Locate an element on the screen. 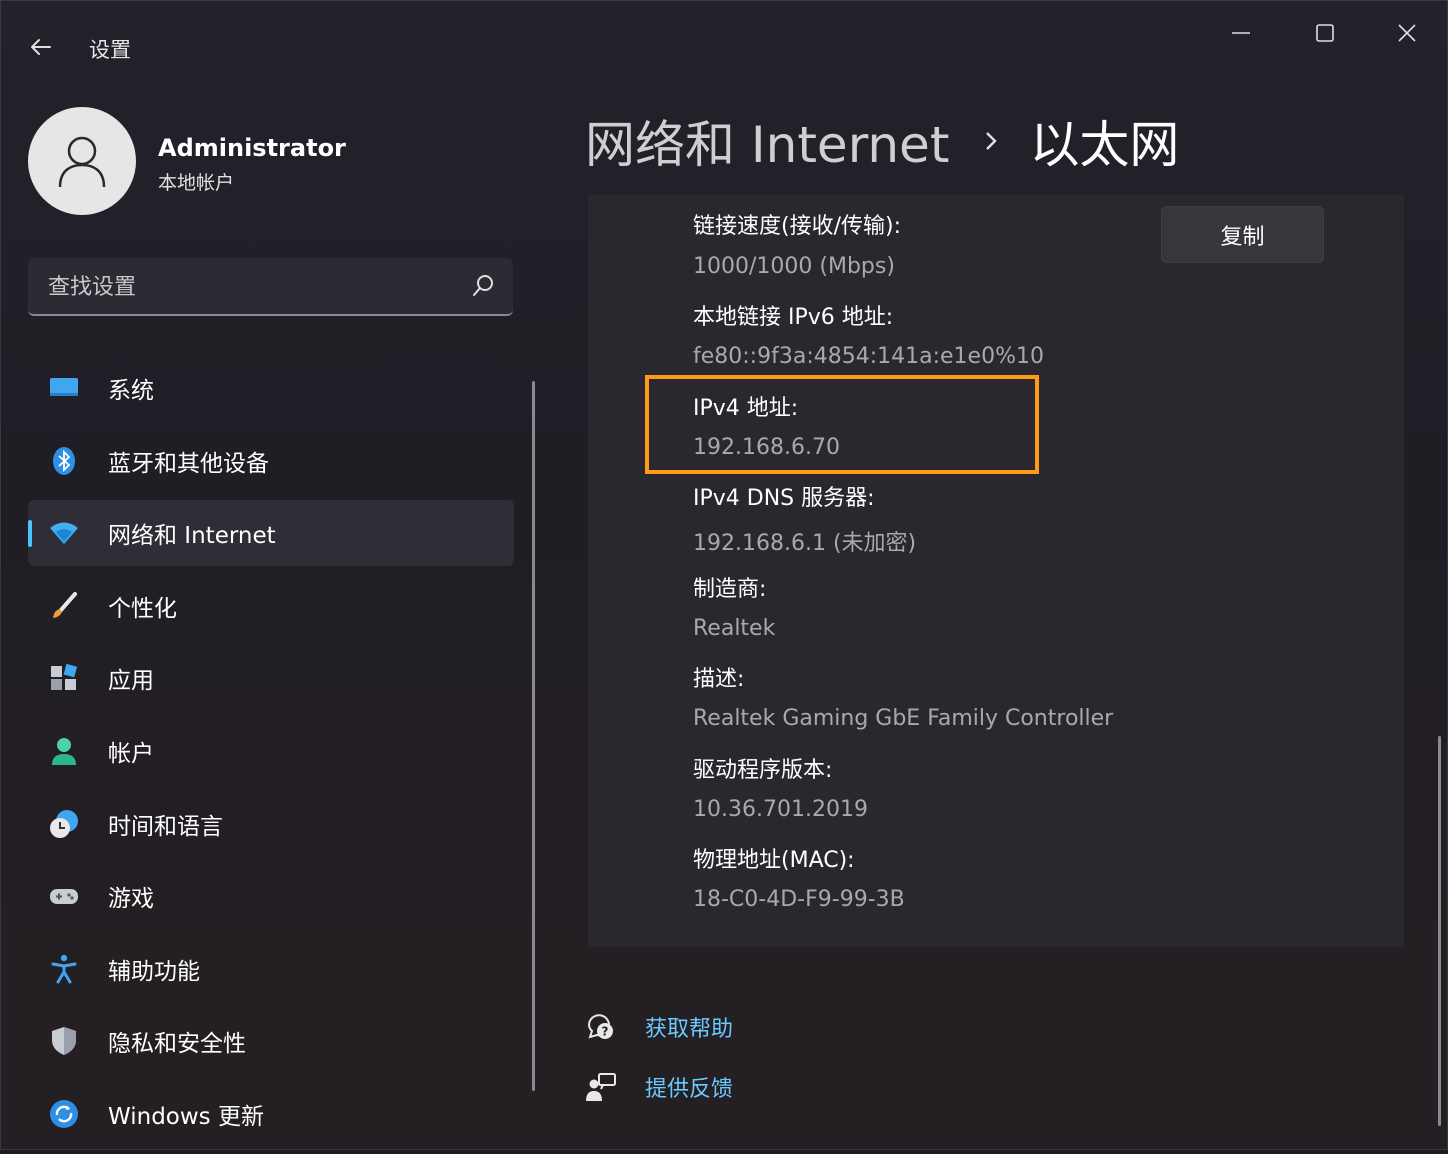  user-name: Administrator is located at coordinates (252, 148).